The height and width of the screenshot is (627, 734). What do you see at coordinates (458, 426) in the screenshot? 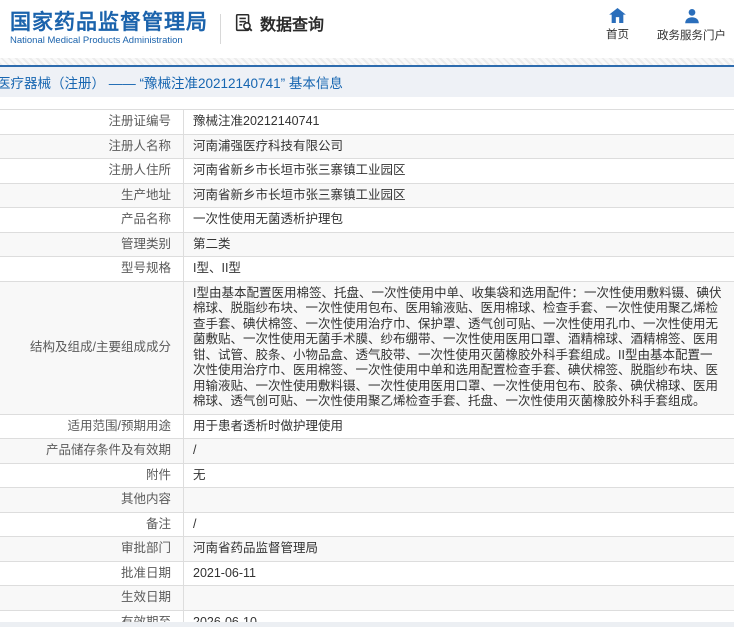
I see `row-value: 用于患者透析时做护理使用` at bounding box center [458, 426].